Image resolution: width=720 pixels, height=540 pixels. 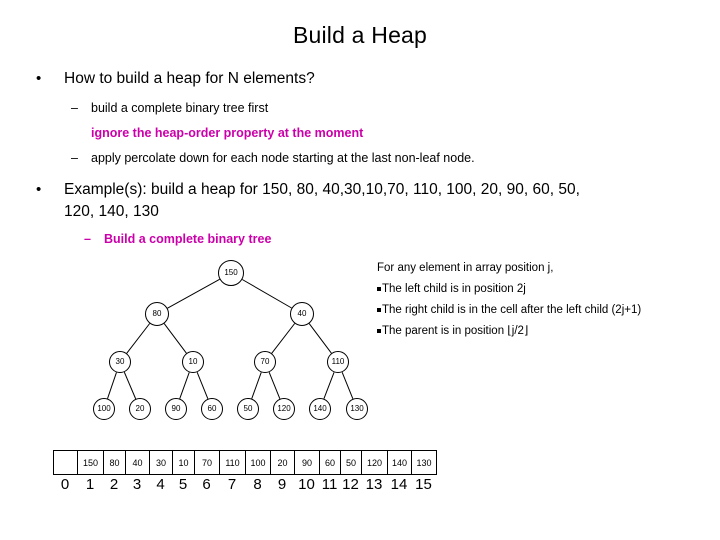 I want to click on tree-node-label: 120, so click(x=284, y=408).